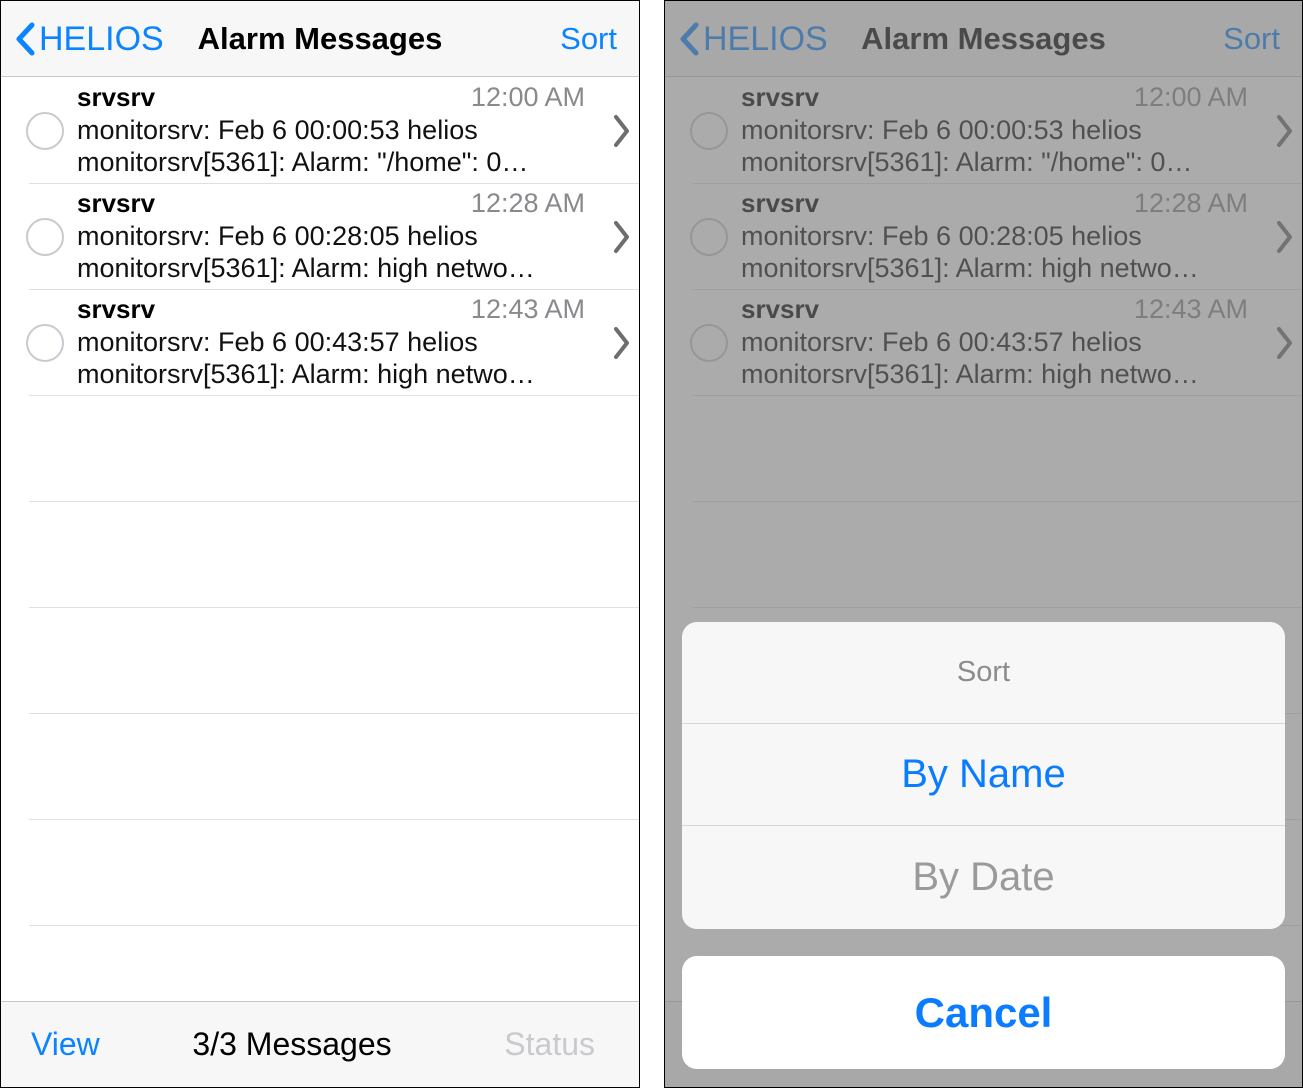 This screenshot has width=1303, height=1088. I want to click on row-detail-line-1: monitorsrv: Feb 6 00:28:05 helios, so click(277, 236).